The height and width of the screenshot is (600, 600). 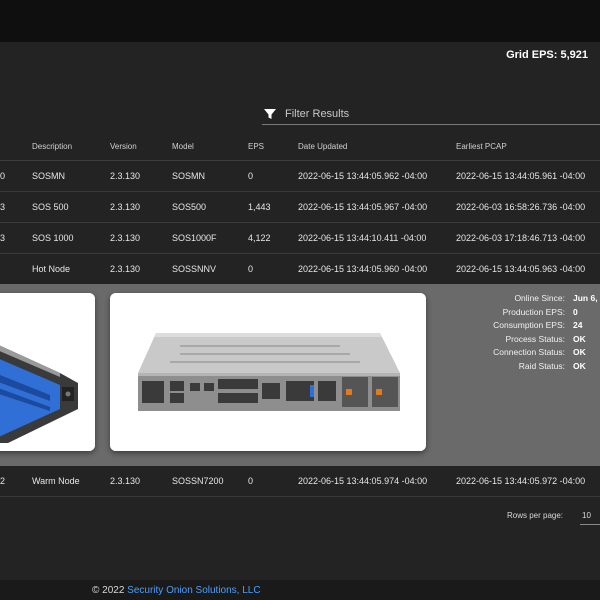 What do you see at coordinates (521, 176) in the screenshot?
I see `cell-earliest-pcap: 2022-06-15 13:44:05.961 -04:00` at bounding box center [521, 176].